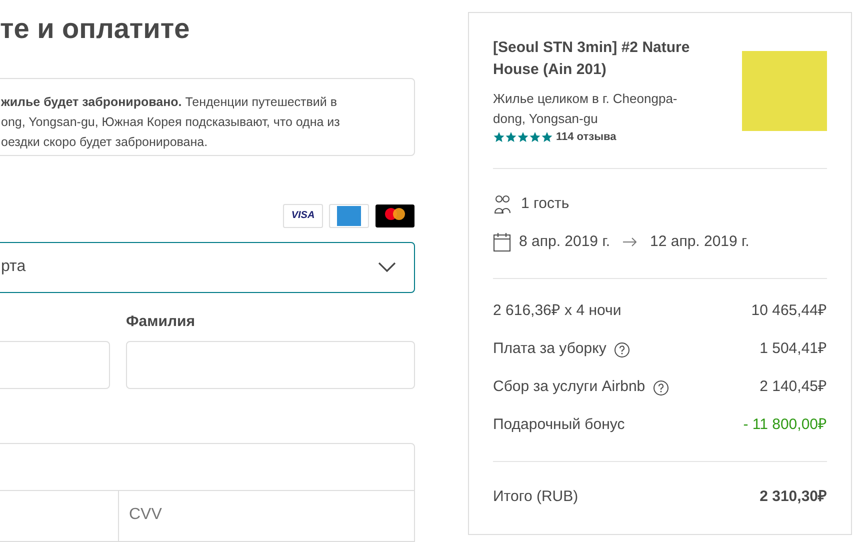 The height and width of the screenshot is (542, 866). I want to click on price-label: Сбор за услуги Airbnb, so click(569, 387).